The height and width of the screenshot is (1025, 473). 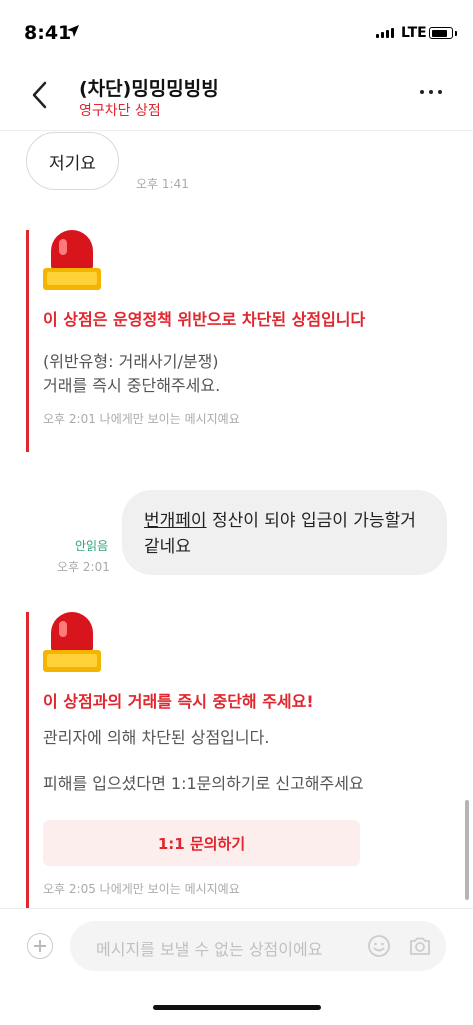 What do you see at coordinates (41, 95) in the screenshot?
I see `back-button` at bounding box center [41, 95].